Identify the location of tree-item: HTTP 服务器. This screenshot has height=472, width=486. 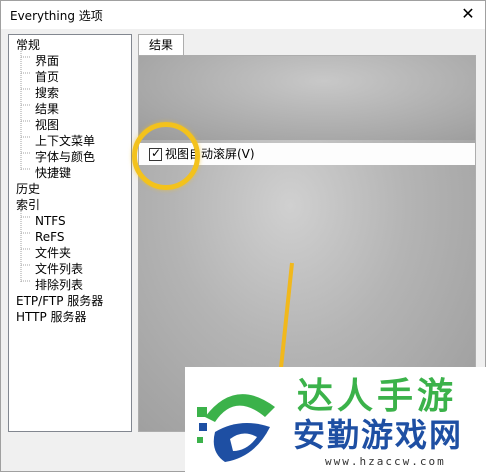
(51, 317).